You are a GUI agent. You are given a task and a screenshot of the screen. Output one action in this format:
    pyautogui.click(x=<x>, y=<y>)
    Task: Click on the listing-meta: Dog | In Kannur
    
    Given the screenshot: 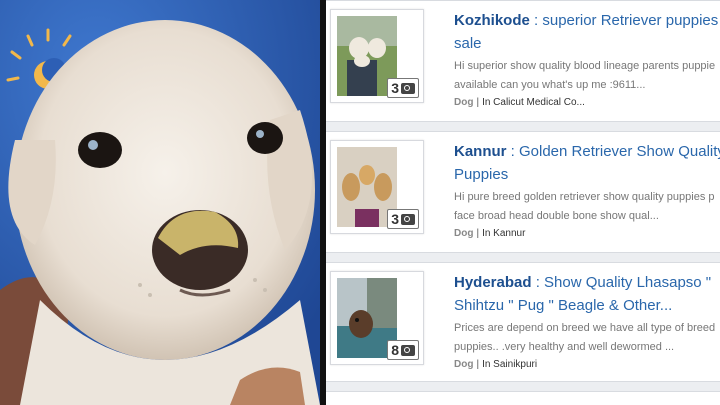 What is the action you would take?
    pyautogui.click(x=489, y=233)
    